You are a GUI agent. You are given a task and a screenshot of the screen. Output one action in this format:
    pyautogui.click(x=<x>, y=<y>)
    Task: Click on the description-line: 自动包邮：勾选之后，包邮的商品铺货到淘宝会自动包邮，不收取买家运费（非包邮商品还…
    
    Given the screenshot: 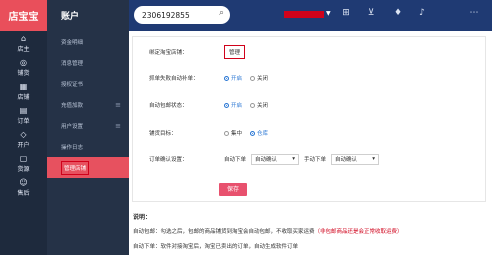 What is the action you would take?
    pyautogui.click(x=310, y=231)
    